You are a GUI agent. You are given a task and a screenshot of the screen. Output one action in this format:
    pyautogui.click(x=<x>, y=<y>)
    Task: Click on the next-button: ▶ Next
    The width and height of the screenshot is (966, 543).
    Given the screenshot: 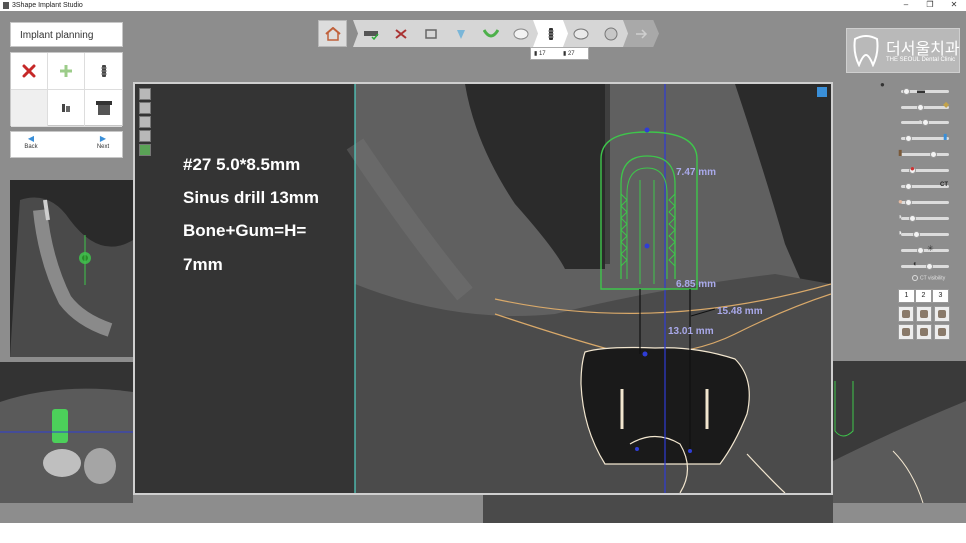 What is the action you would take?
    pyautogui.click(x=103, y=145)
    